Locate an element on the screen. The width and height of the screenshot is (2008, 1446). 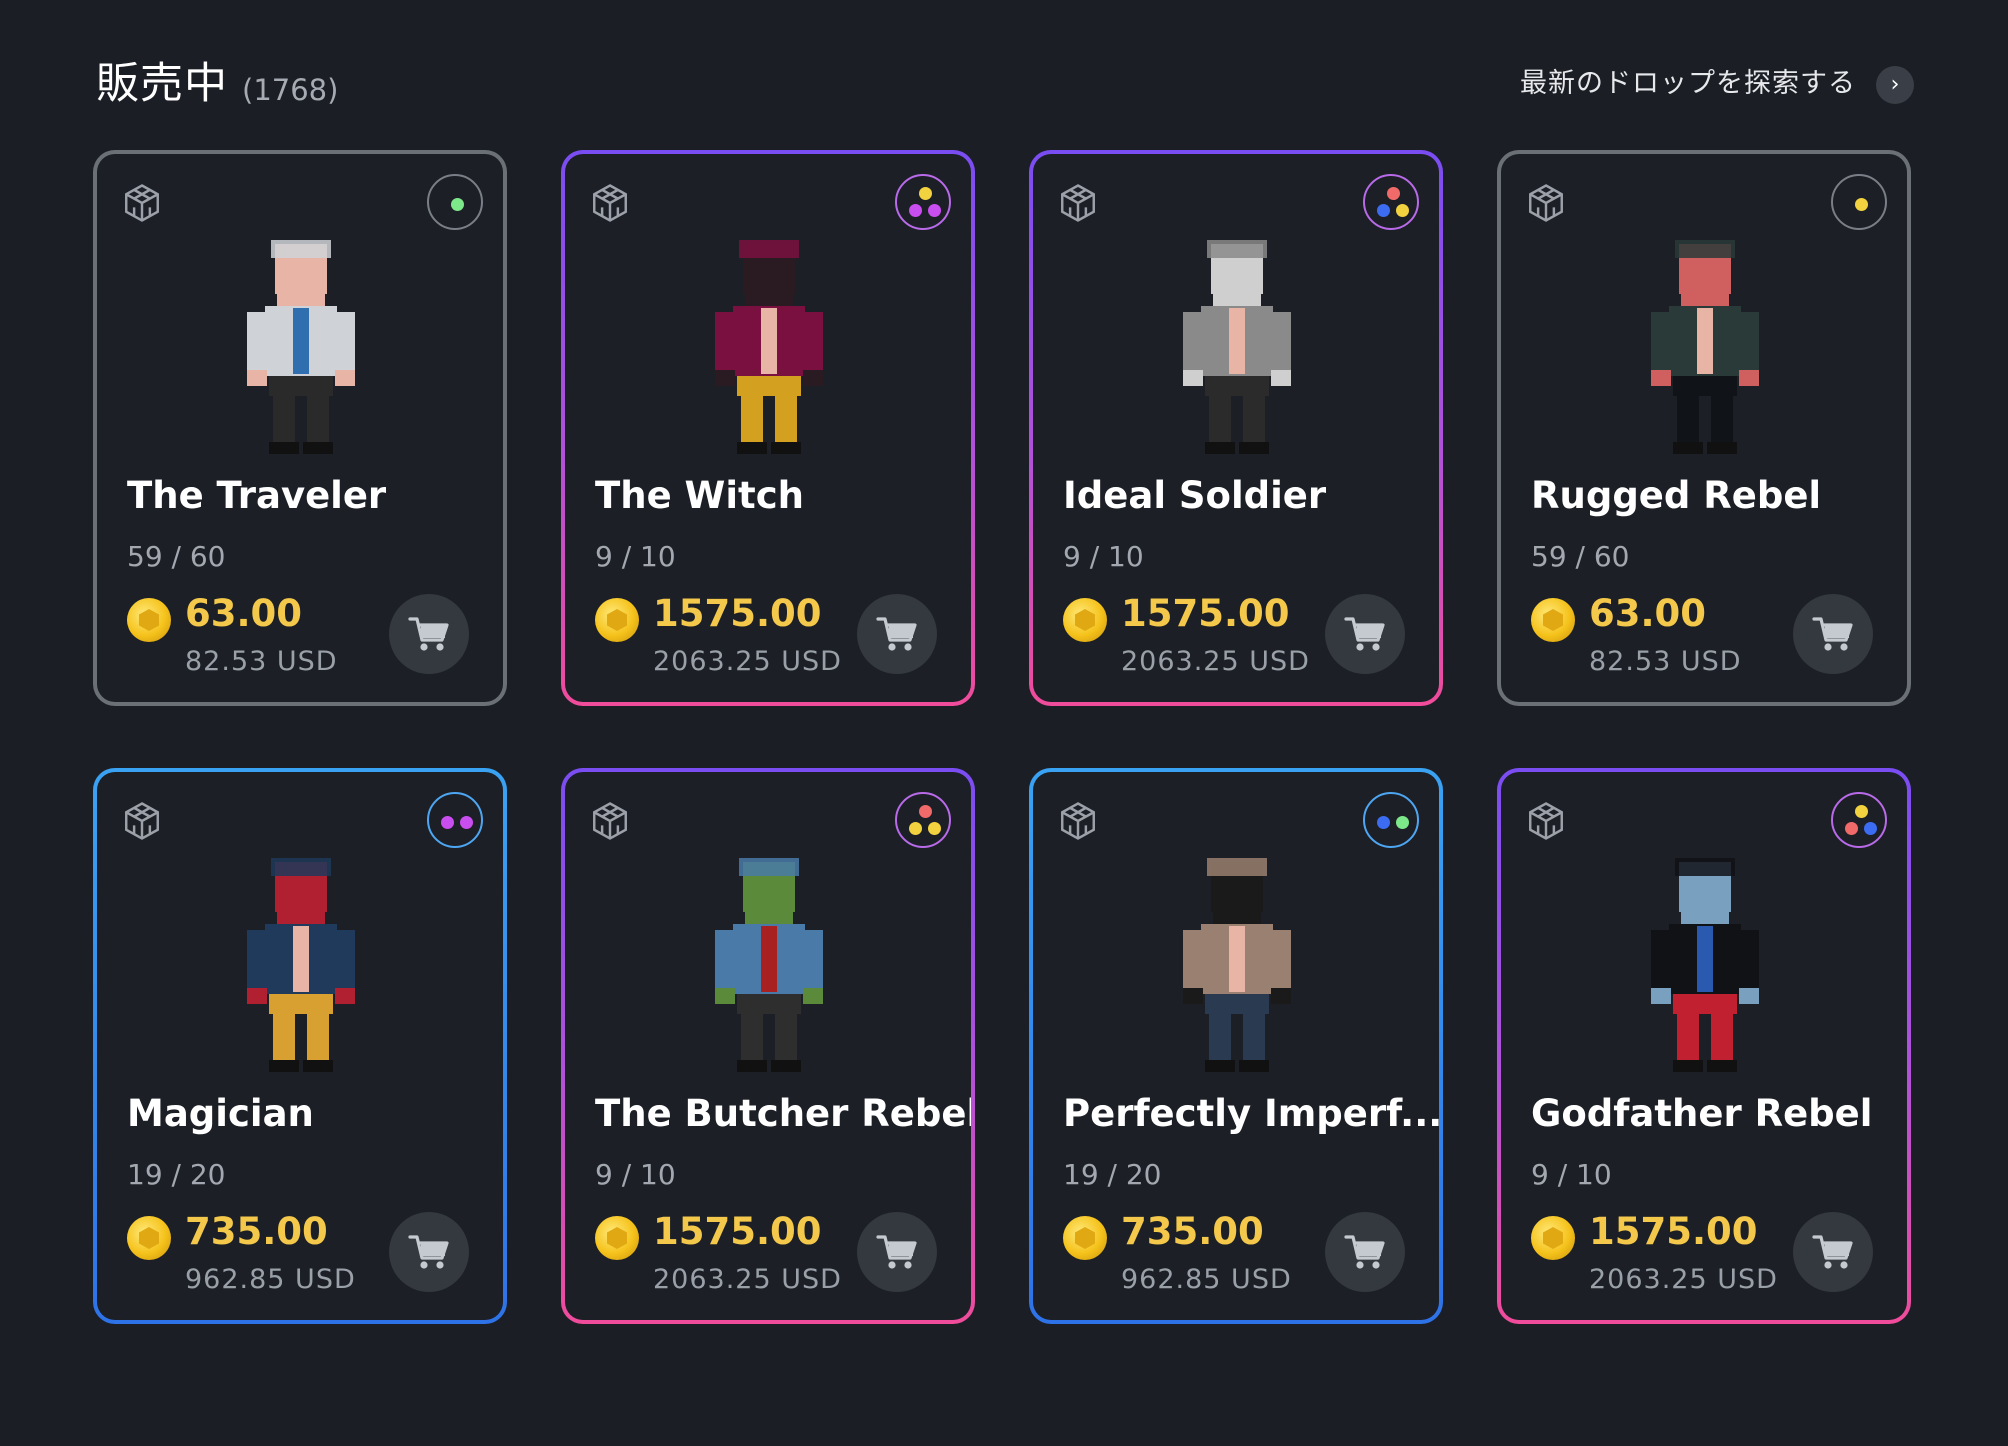
card-body: Rugged Rebel 59 / 60 63.00 82.53 USD is located at coordinates (1704, 428).